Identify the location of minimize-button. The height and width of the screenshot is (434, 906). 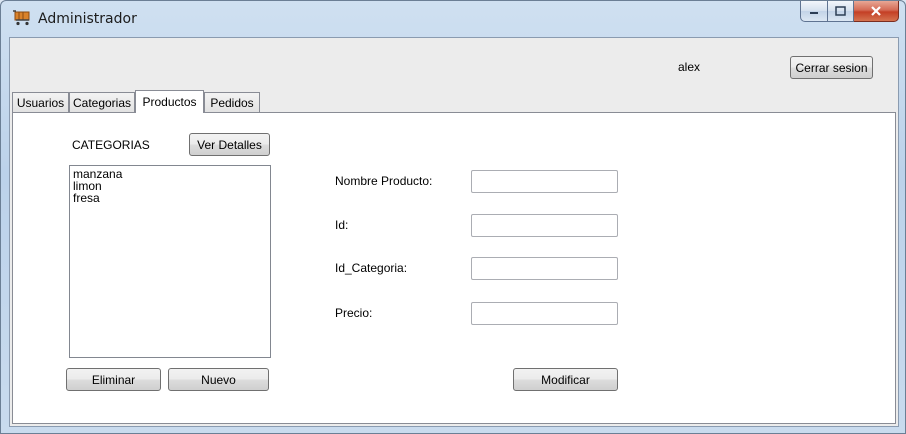
(814, 11).